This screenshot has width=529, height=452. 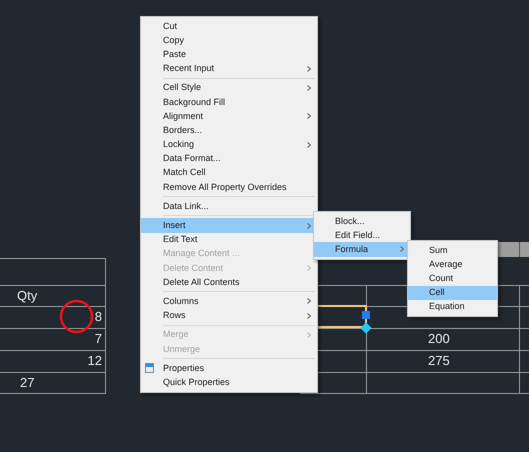 What do you see at coordinates (229, 54) in the screenshot?
I see `menu-item: Paste` at bounding box center [229, 54].